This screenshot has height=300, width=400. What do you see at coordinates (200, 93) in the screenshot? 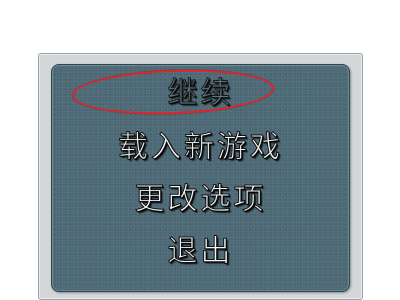
I see `menu-item-continue: 继续` at bounding box center [200, 93].